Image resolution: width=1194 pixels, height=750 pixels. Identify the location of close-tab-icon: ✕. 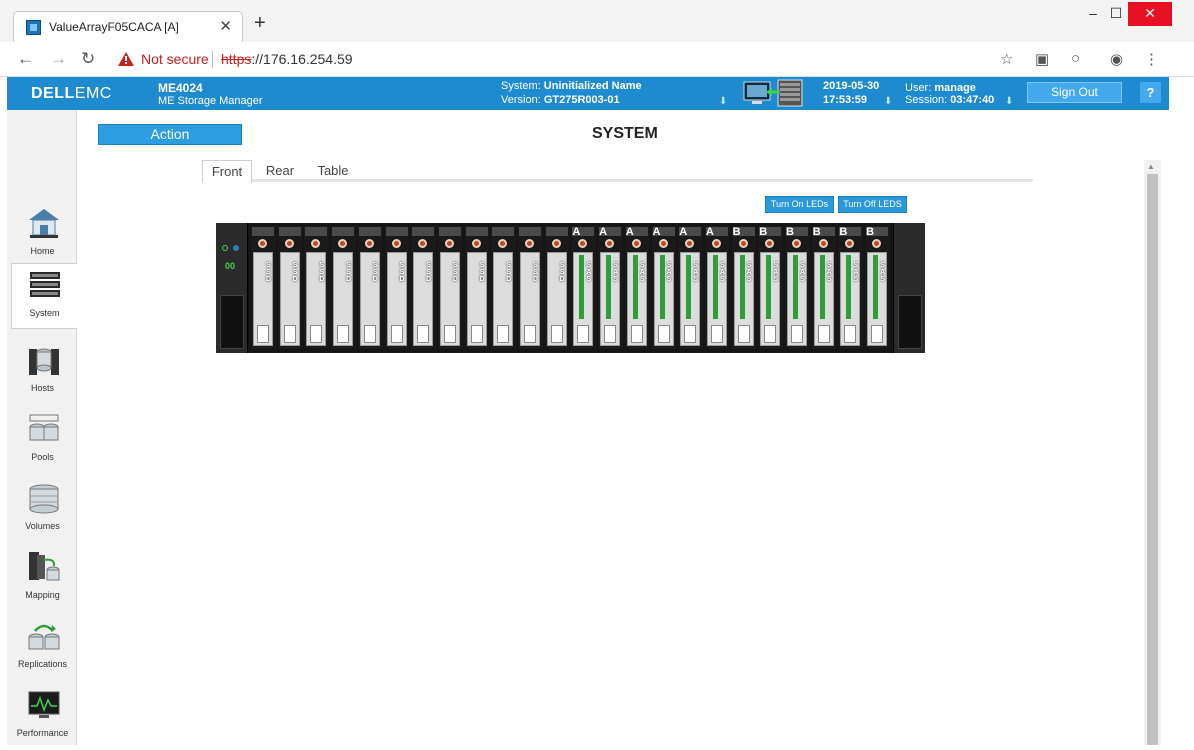
(225, 26).